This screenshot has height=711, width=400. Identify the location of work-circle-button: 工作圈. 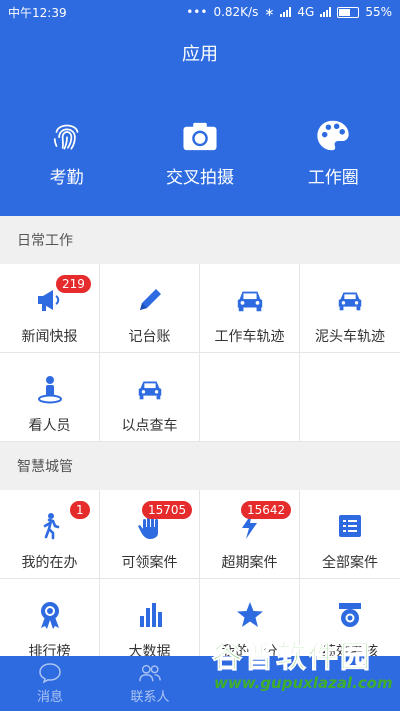
(333, 153).